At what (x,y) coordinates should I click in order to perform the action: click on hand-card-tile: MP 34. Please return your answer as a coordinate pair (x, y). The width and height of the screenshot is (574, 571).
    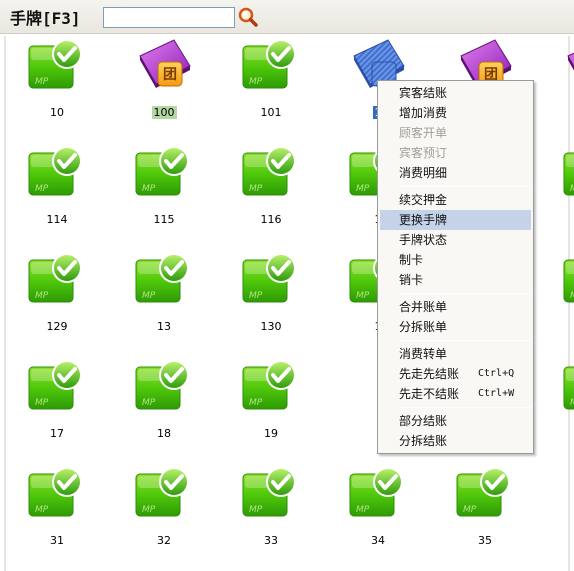
    Looking at the image, I should click on (378, 509).